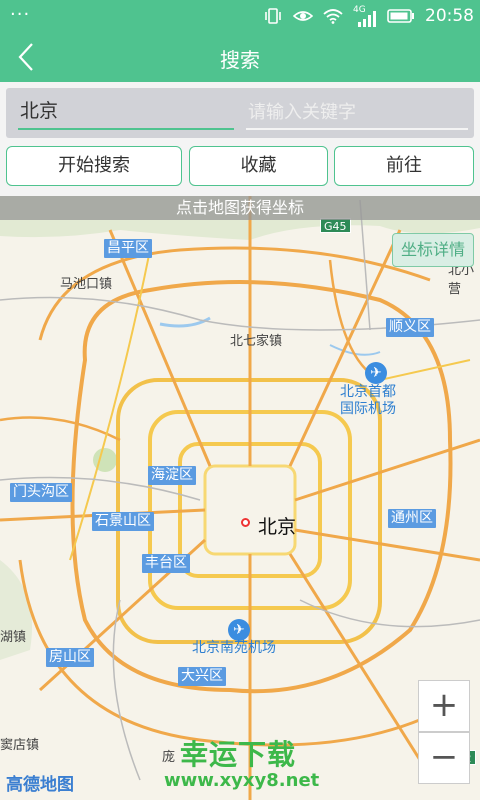 Image resolution: width=480 pixels, height=800 pixels. I want to click on watermark-title: 幸运下载, so click(238, 754).